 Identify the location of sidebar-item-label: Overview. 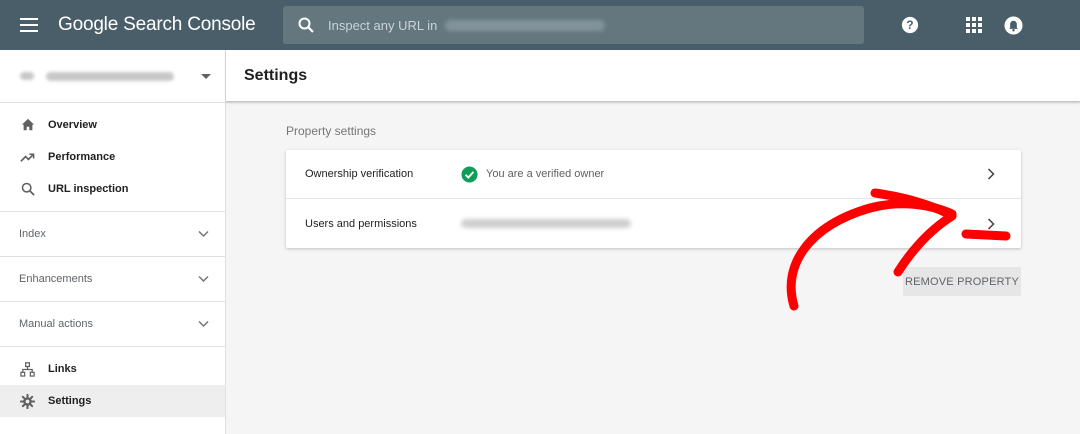
(72, 125).